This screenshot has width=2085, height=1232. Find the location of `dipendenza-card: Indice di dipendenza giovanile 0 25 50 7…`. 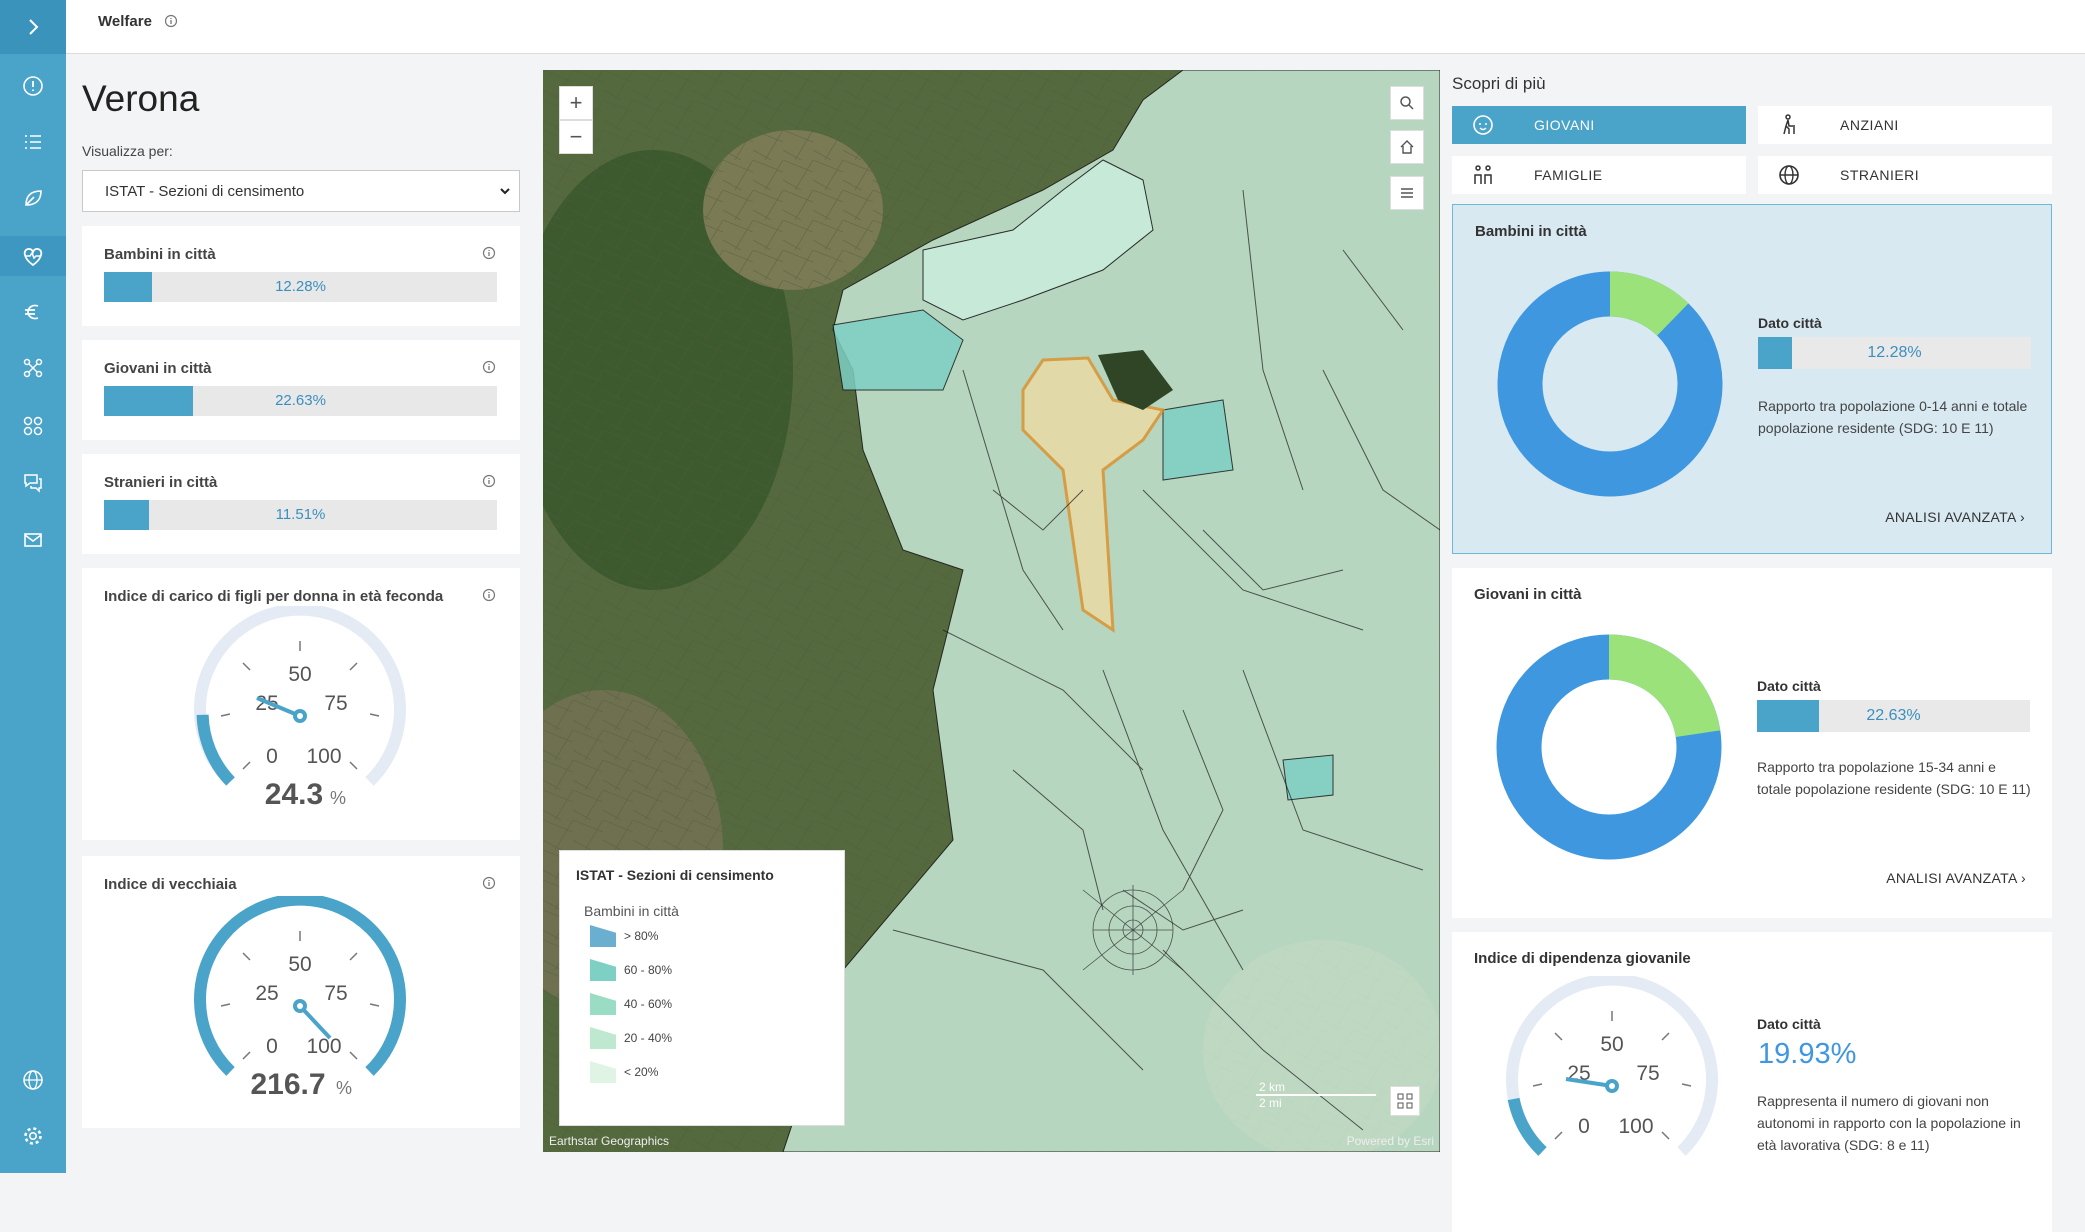

dipendenza-card: Indice di dipendenza giovanile 0 25 50 7… is located at coordinates (1752, 1082).